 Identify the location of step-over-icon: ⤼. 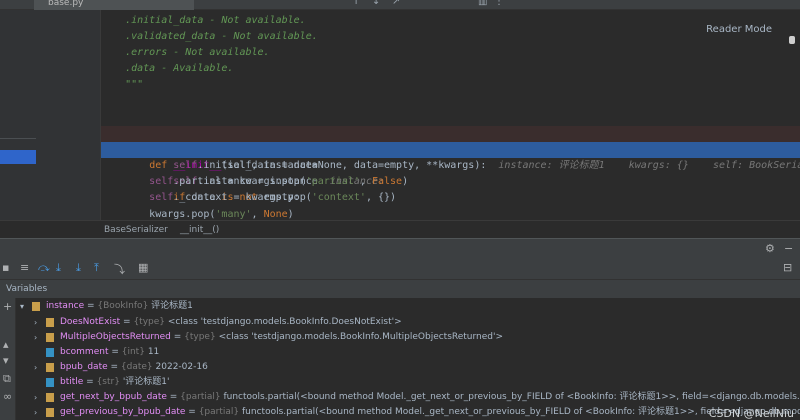
(44, 268).